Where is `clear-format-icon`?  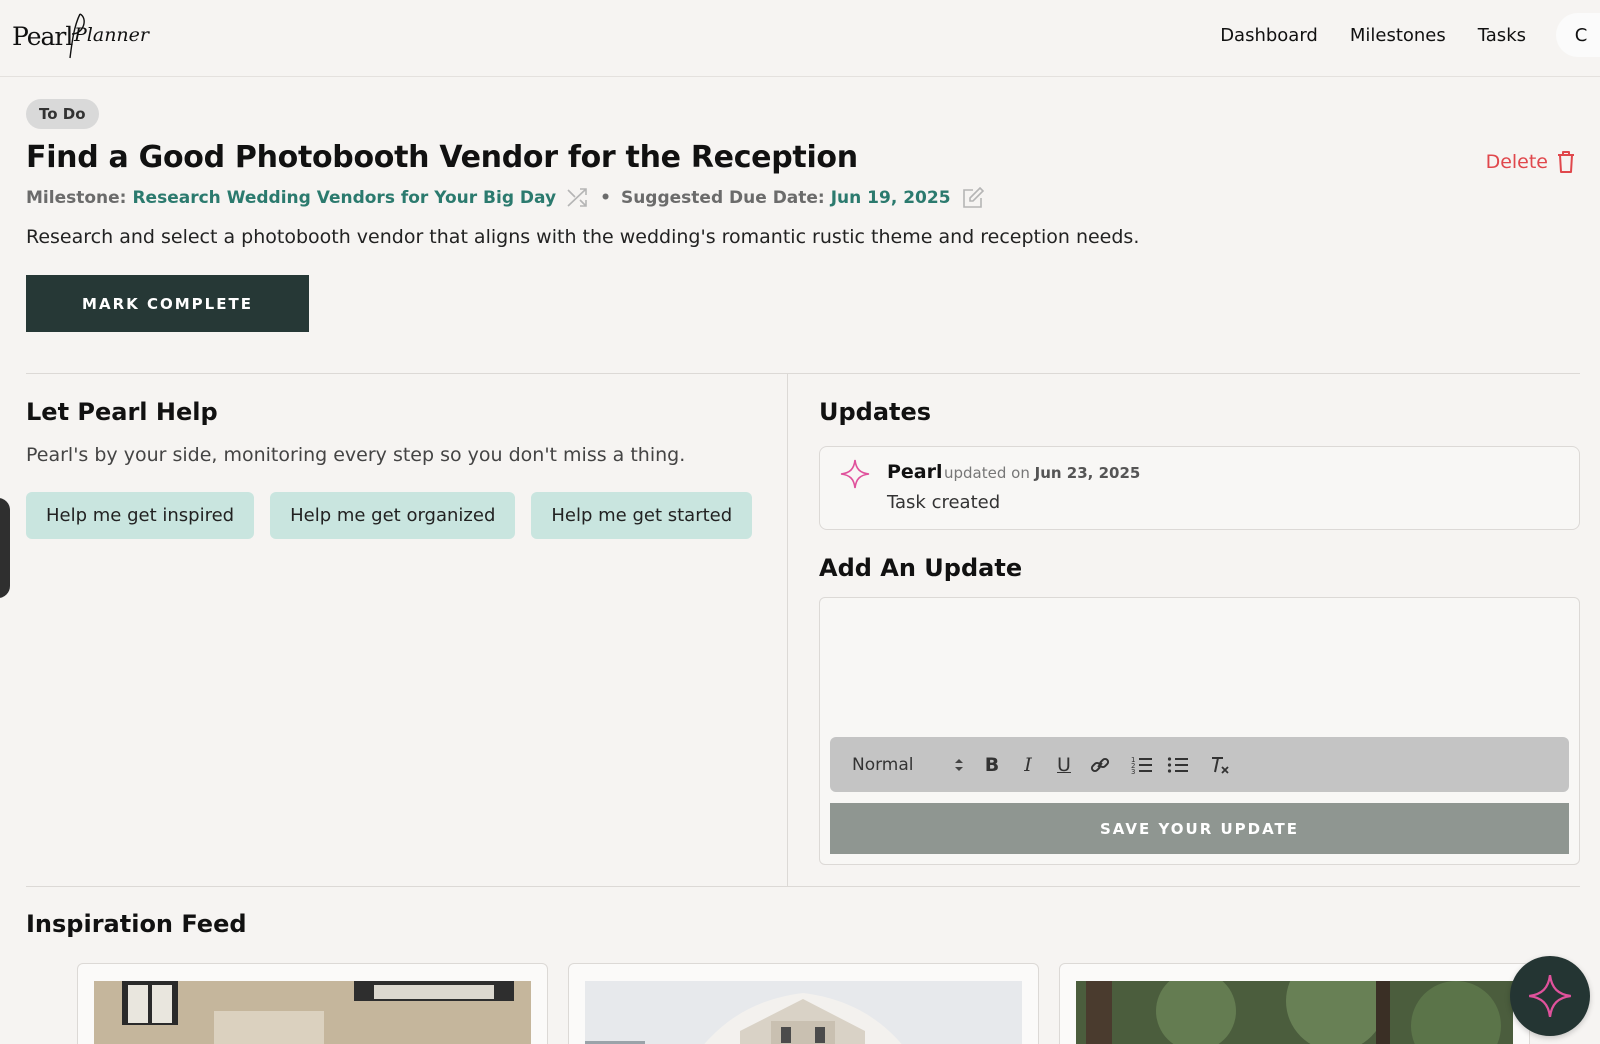 clear-format-icon is located at coordinates (1220, 765).